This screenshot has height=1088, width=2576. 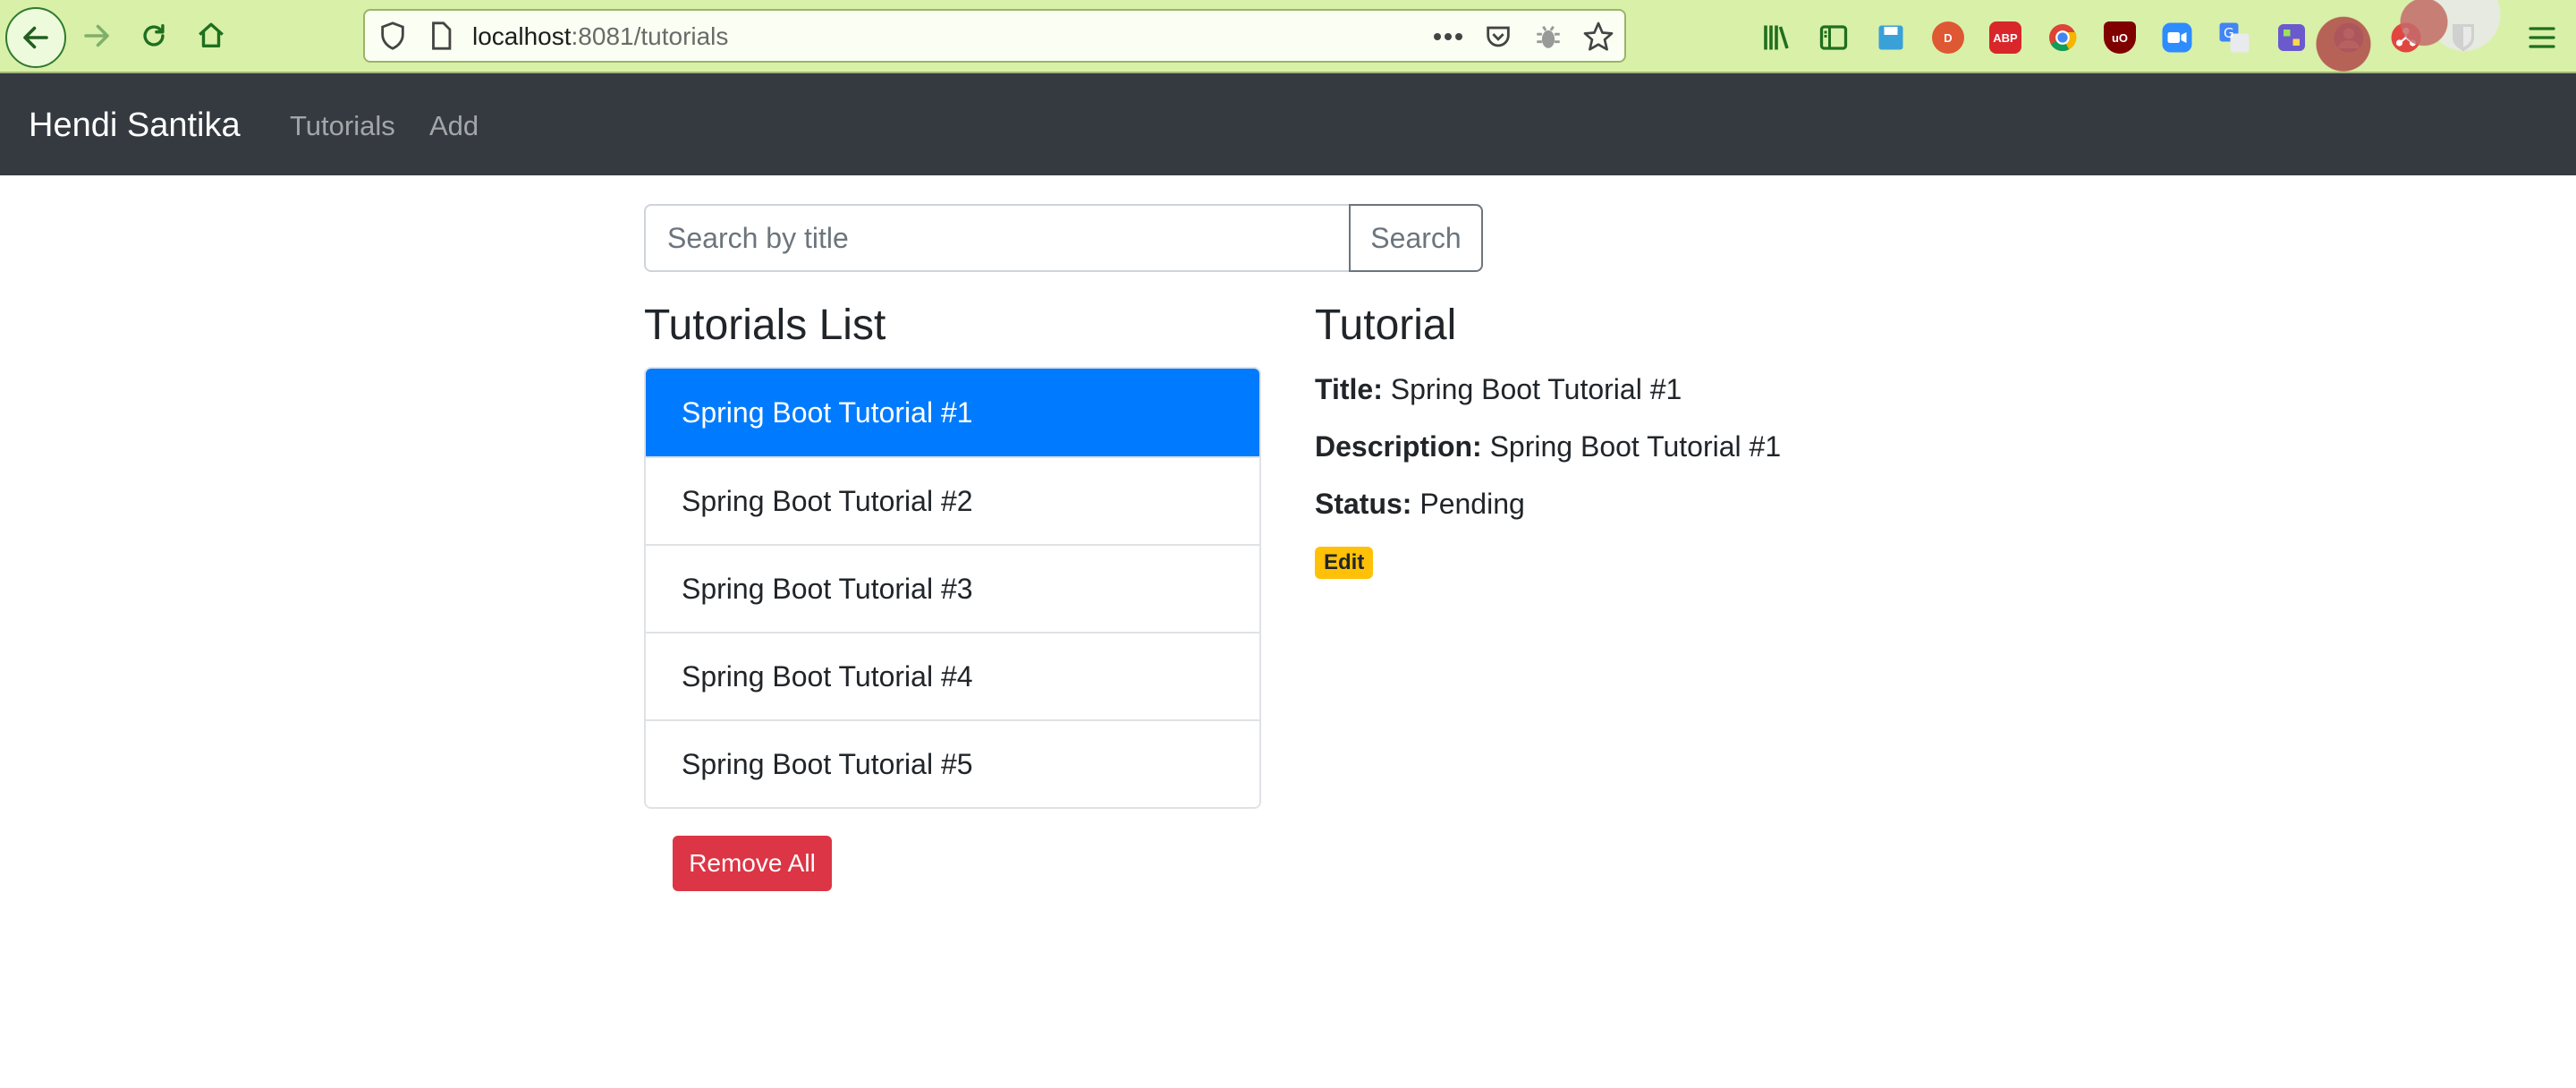 I want to click on nav-link-tutorials: Tutorials, so click(x=342, y=126).